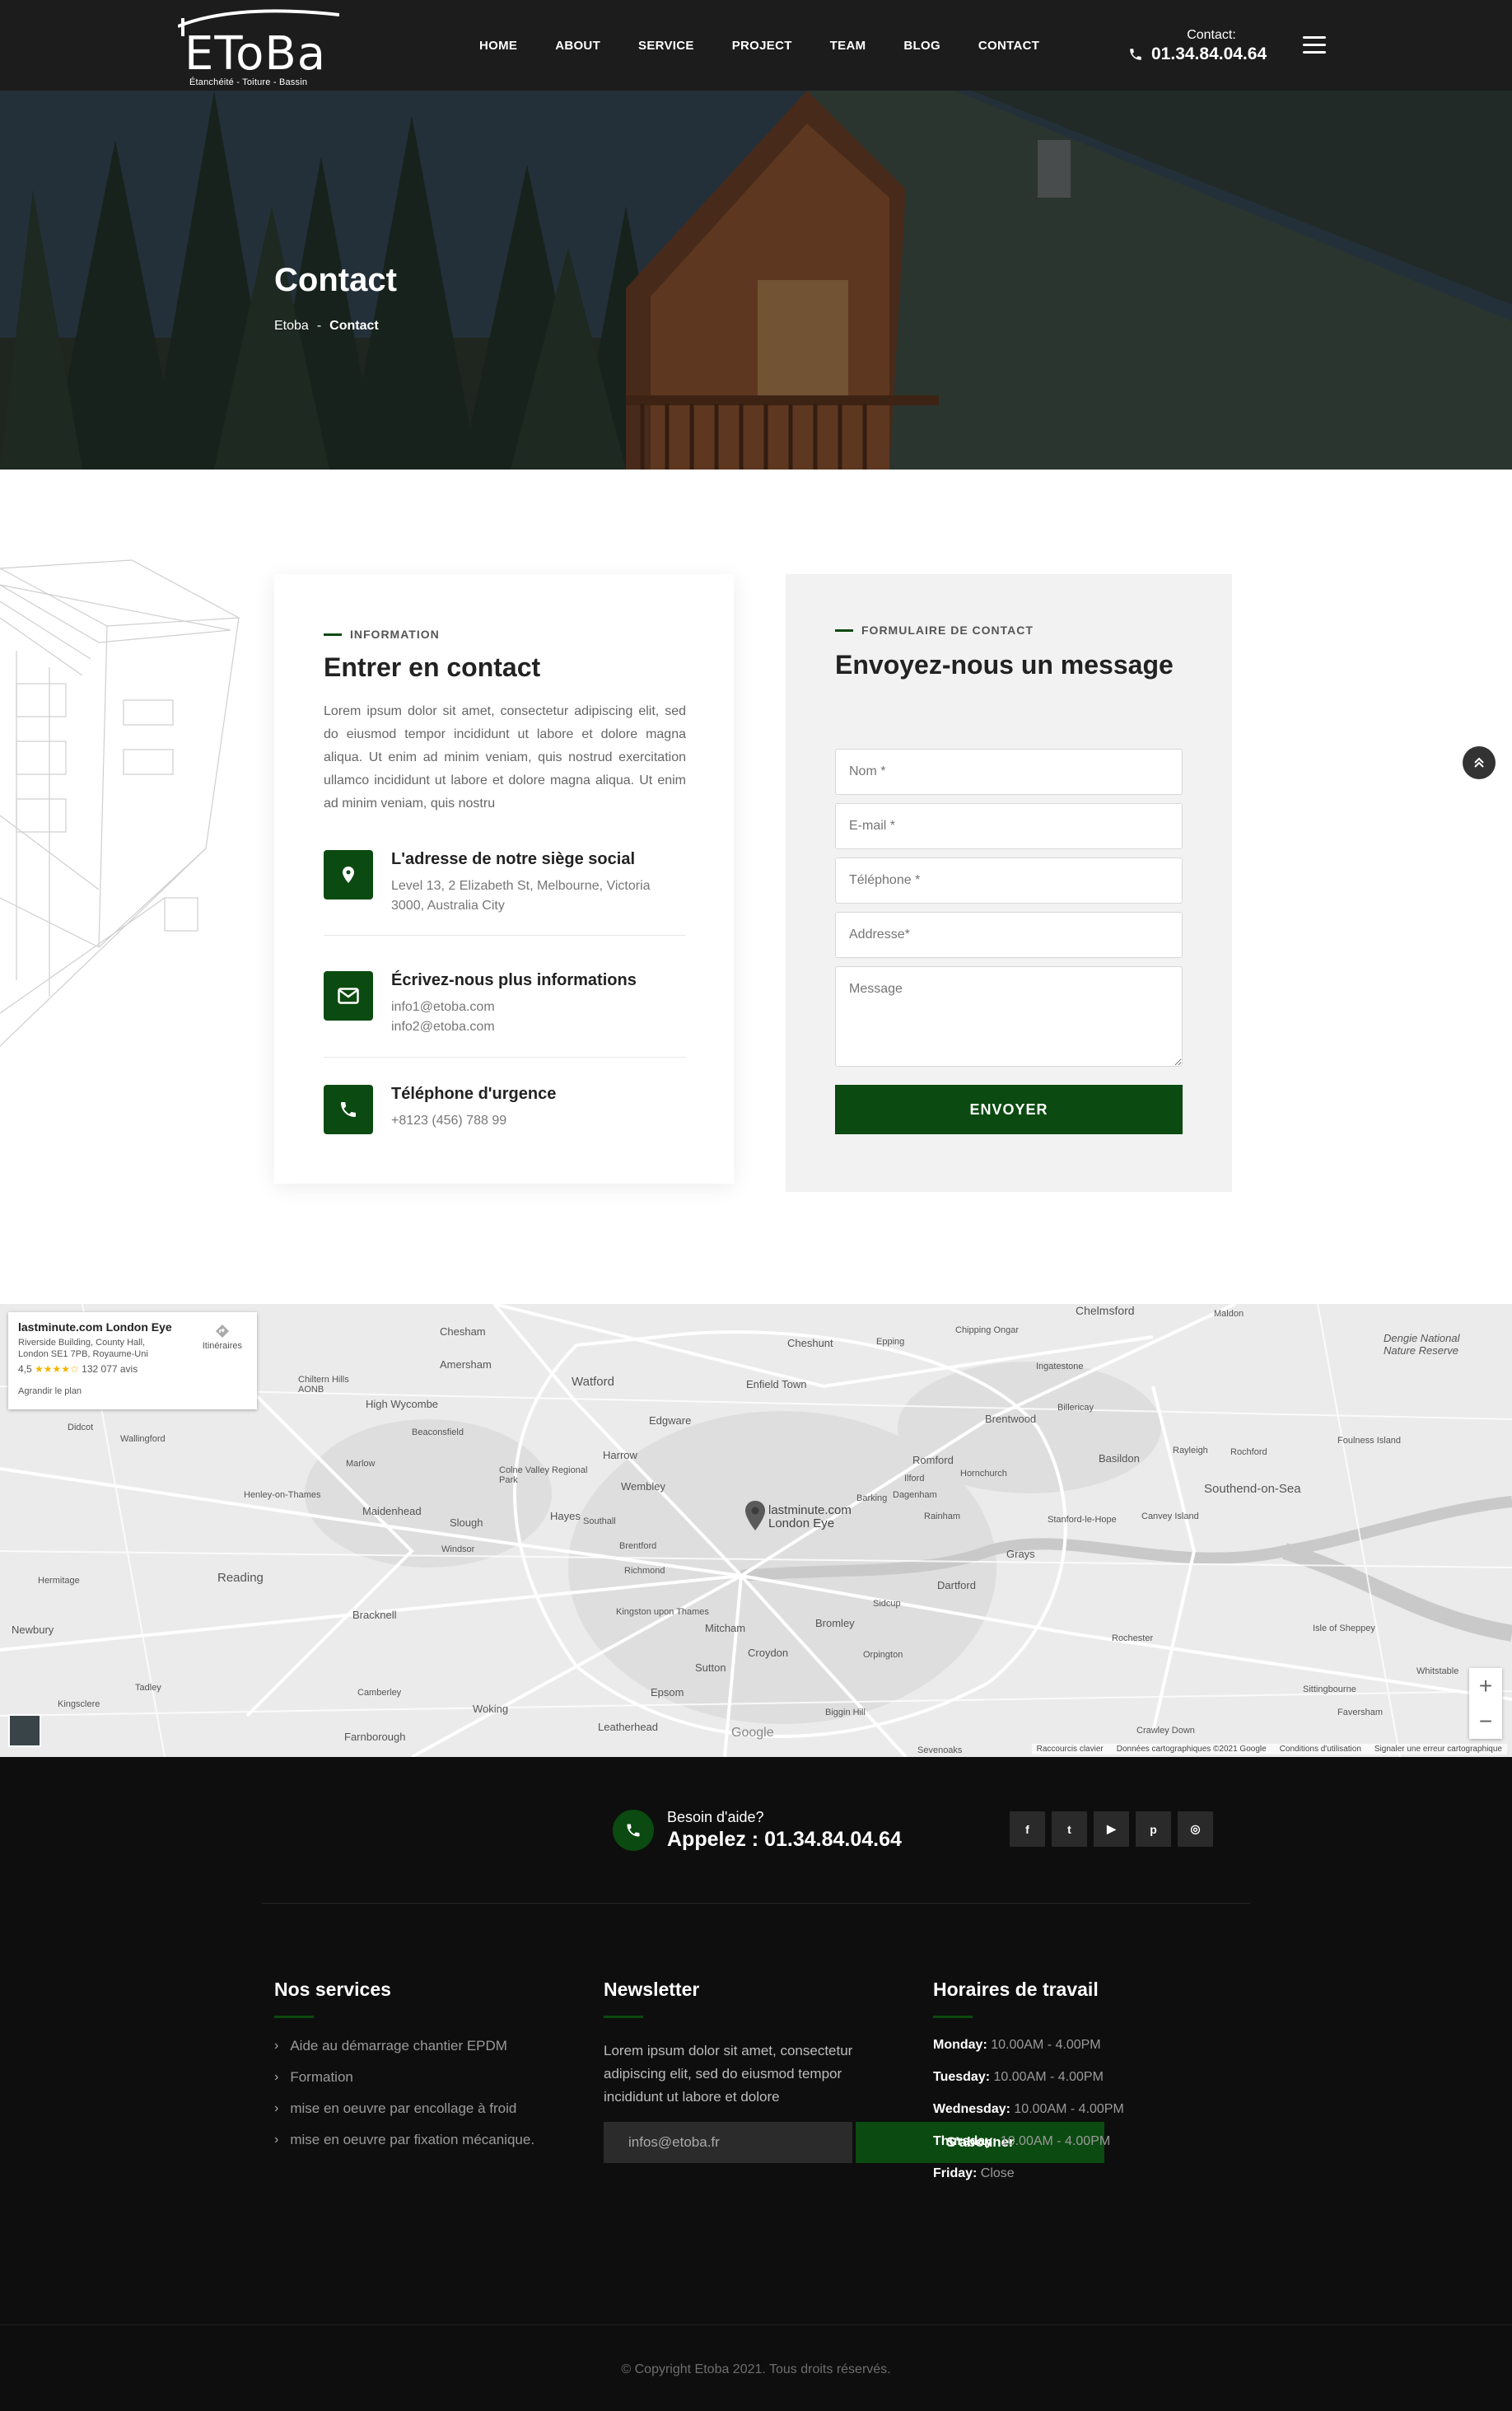  Describe the element at coordinates (498, 46) in the screenshot. I see `nav-home: HOME` at that location.